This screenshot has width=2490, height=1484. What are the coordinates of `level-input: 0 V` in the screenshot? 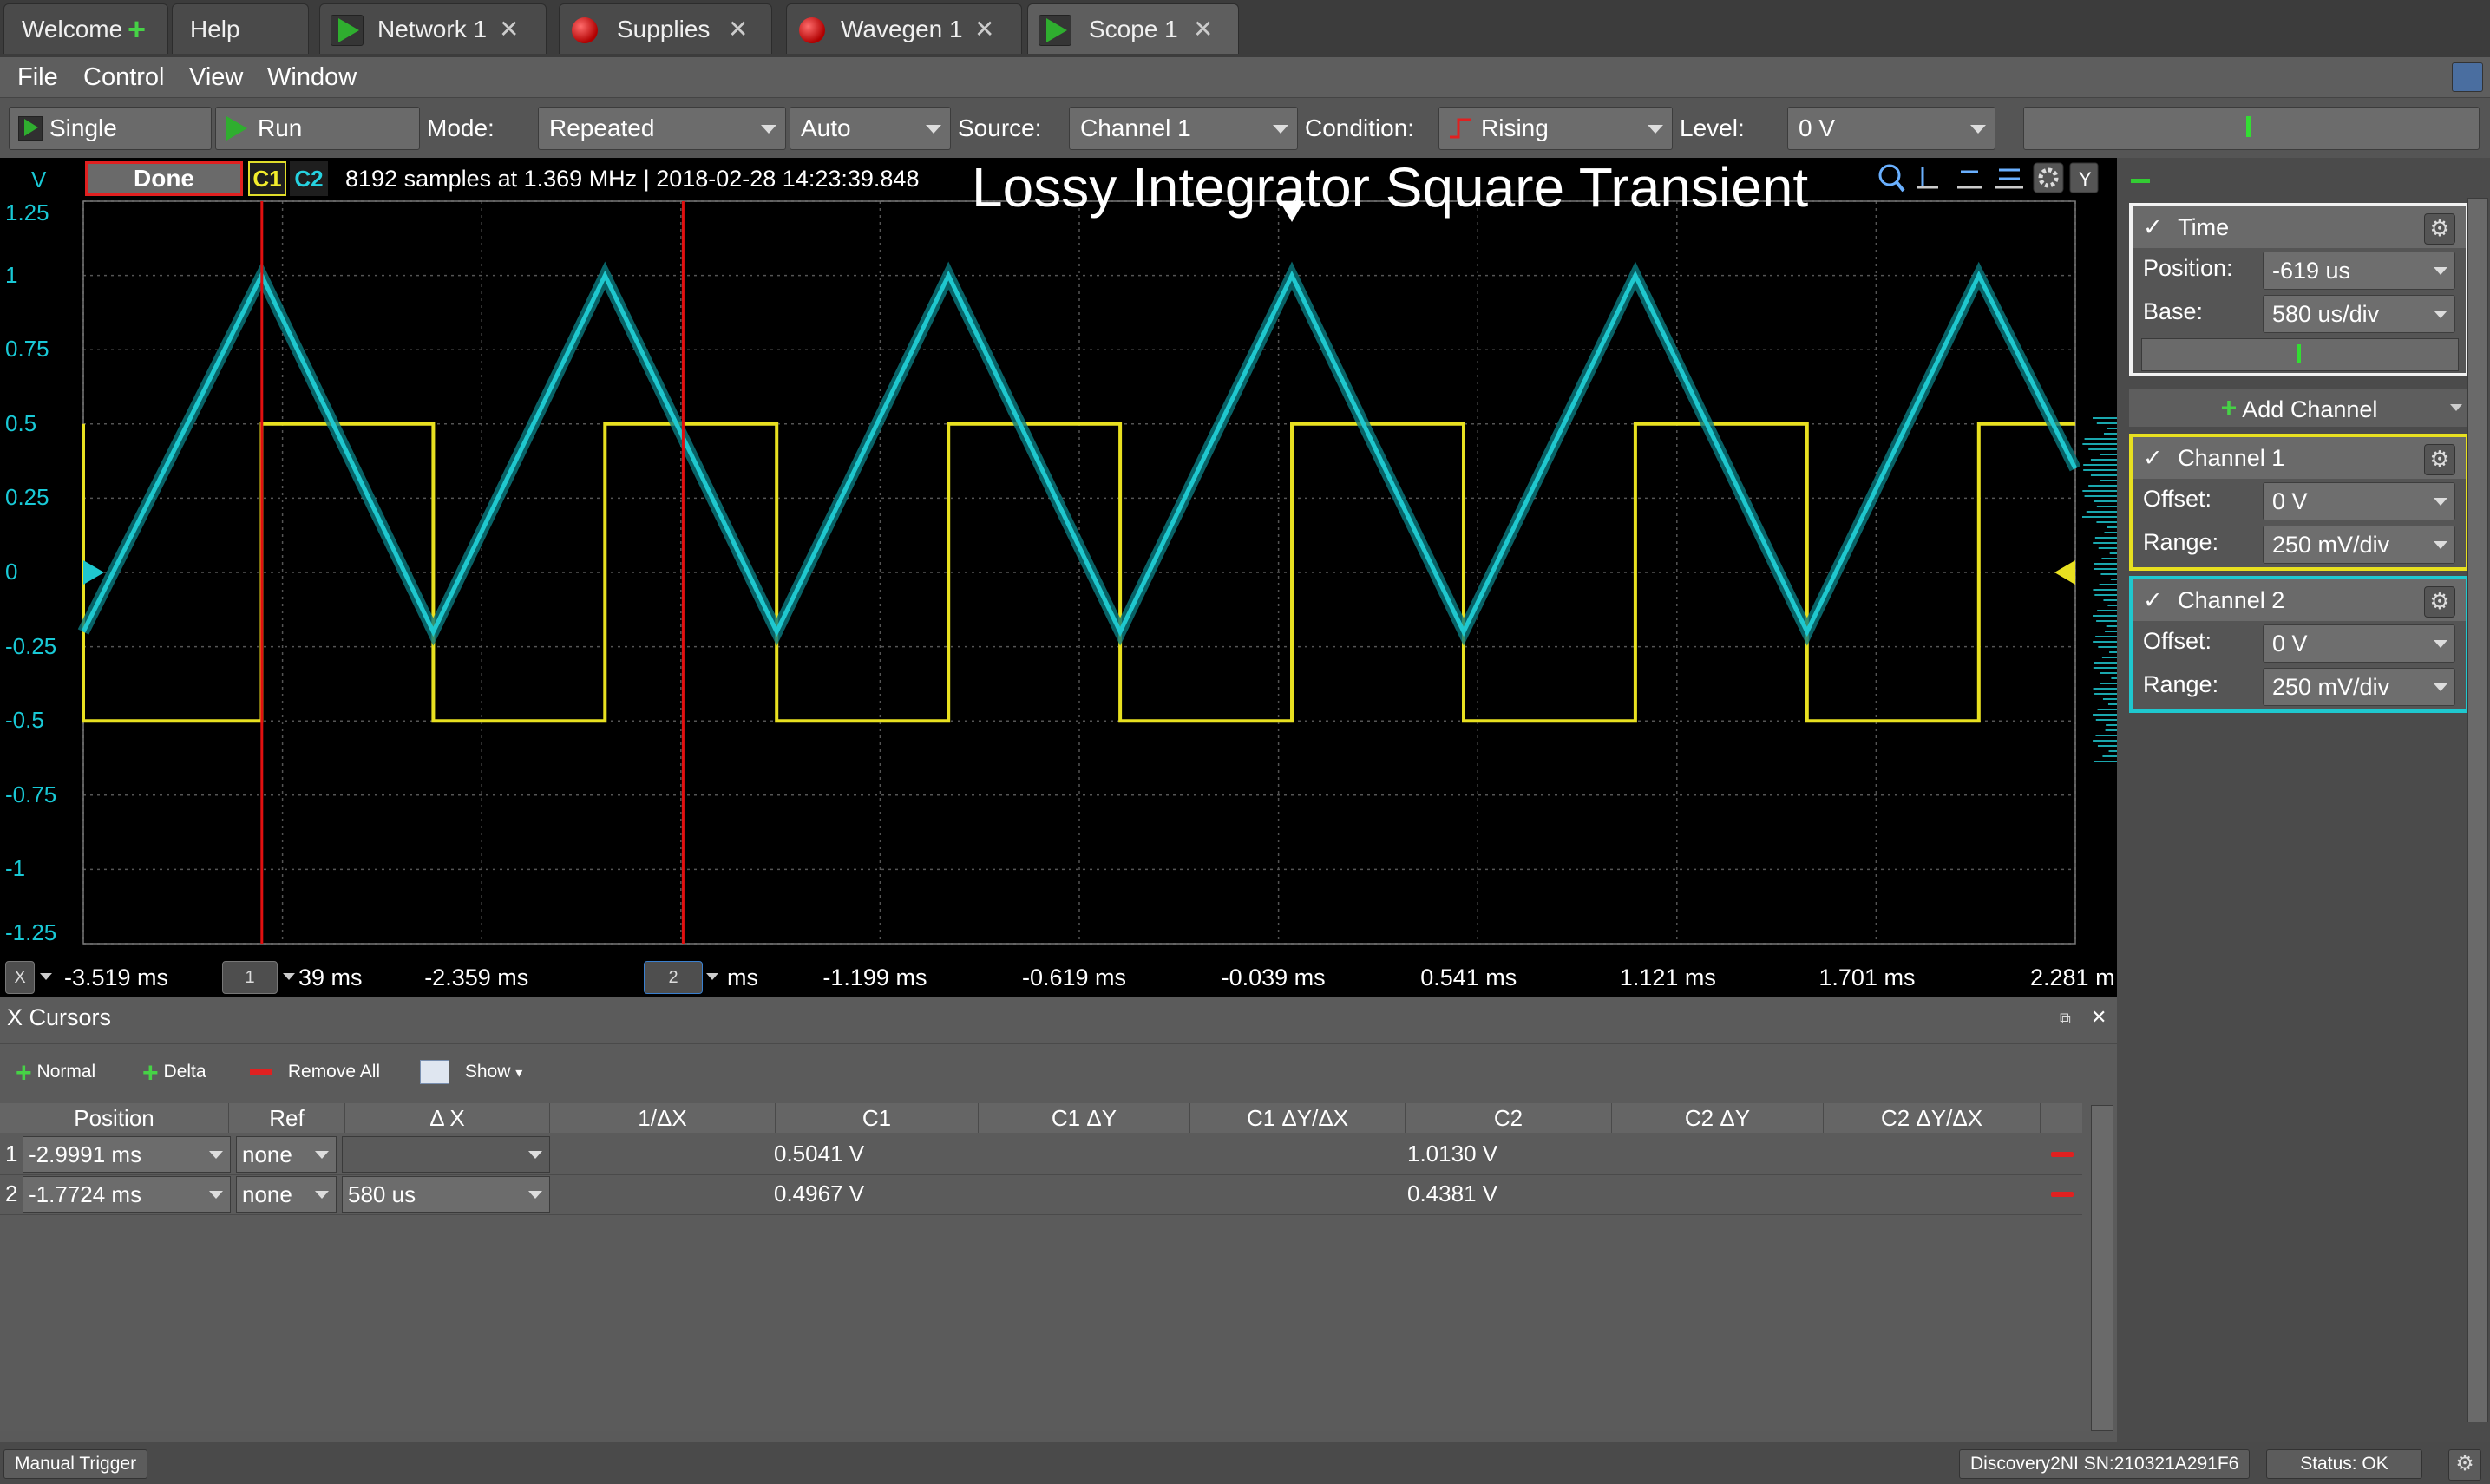 It's located at (1891, 129).